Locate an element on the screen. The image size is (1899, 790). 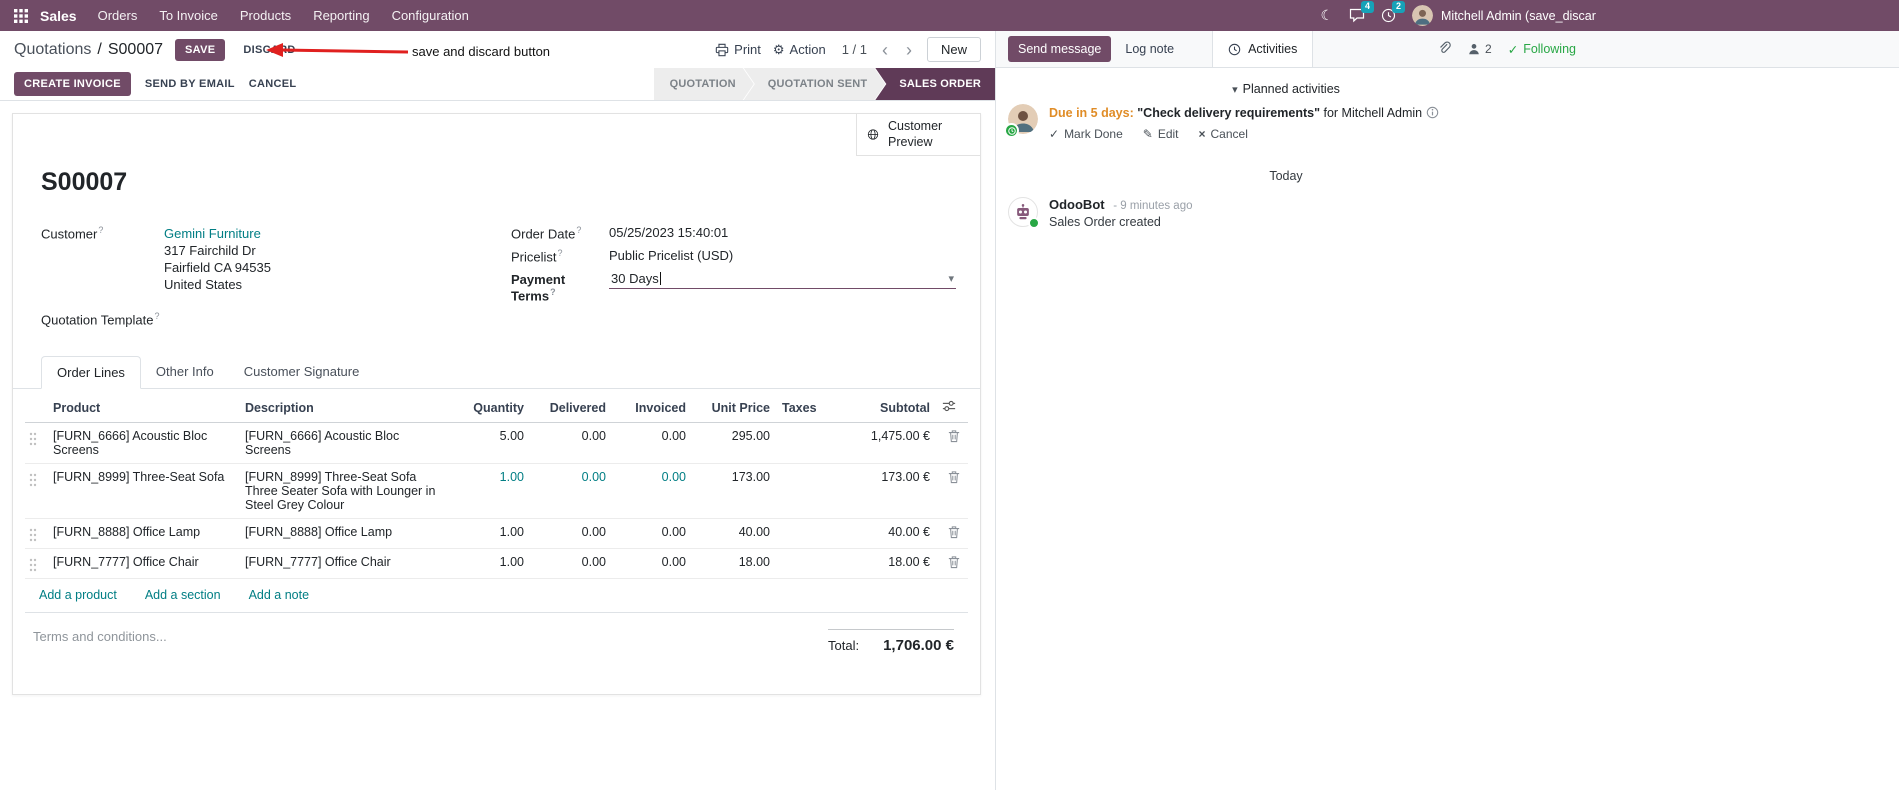
annotation-arrow is located at coordinates (337, 50).